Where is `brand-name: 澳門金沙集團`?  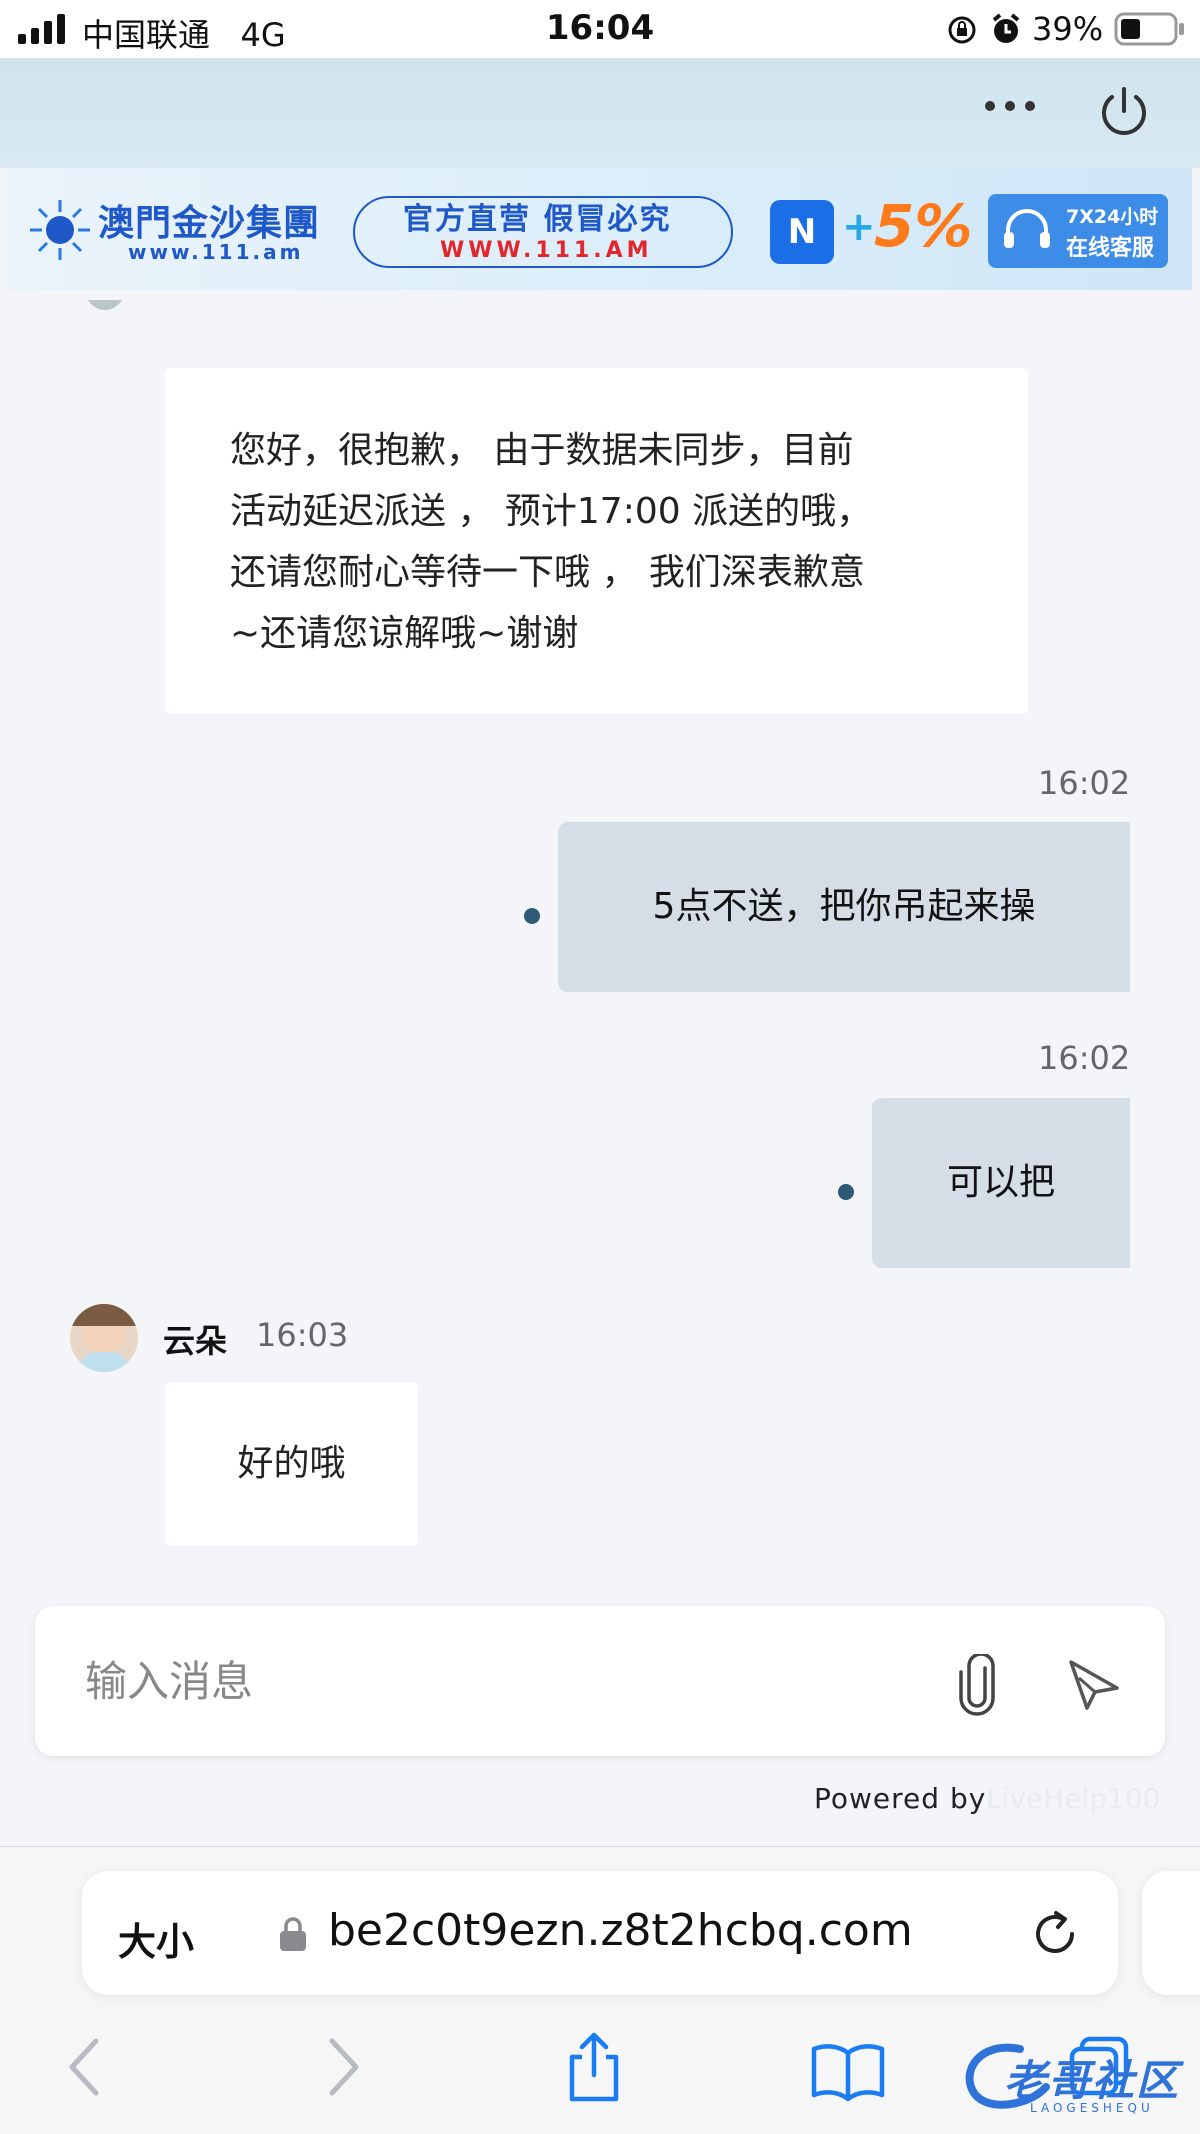 brand-name: 澳門金沙集團 is located at coordinates (209, 223).